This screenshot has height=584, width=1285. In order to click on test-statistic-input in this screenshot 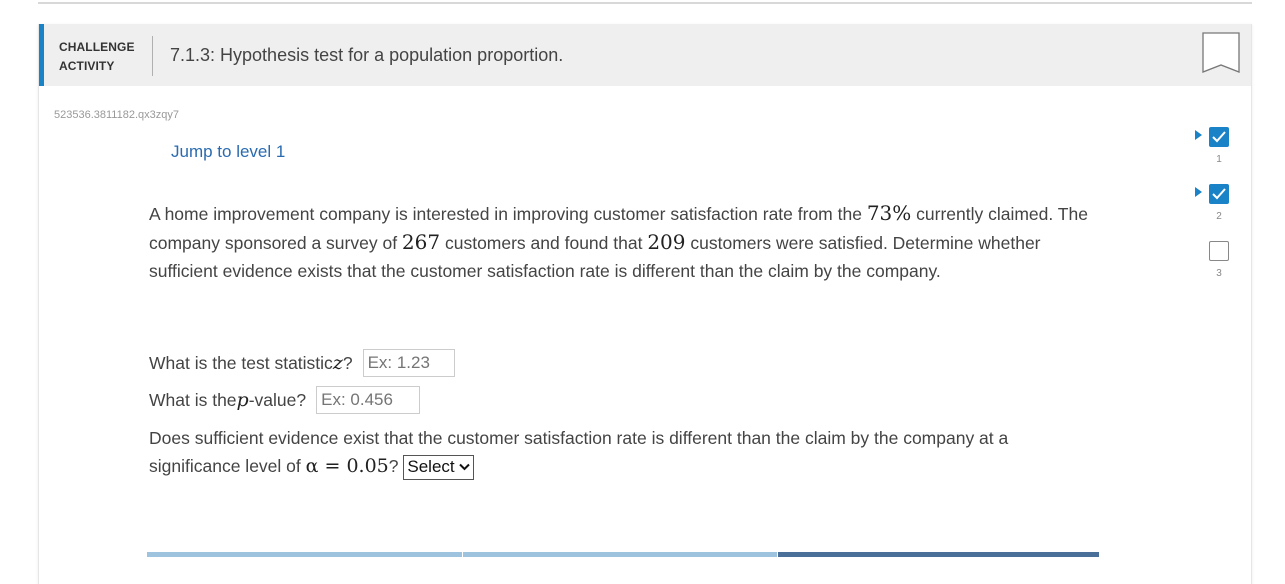, I will do `click(408, 363)`.